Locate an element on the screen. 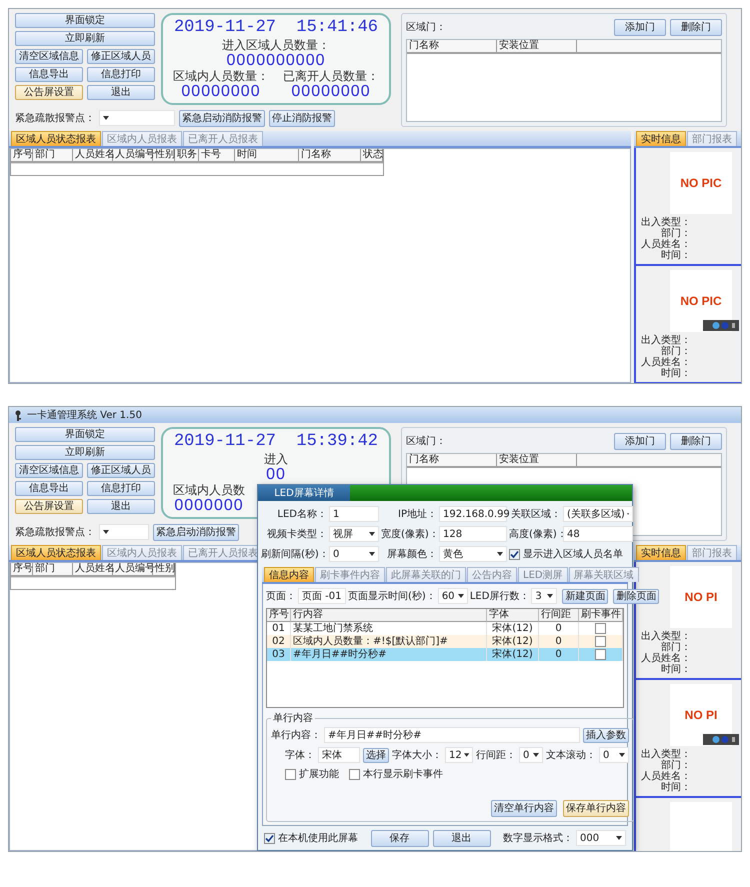 This screenshot has width=750, height=887. column-header: 状态 is located at coordinates (372, 155).